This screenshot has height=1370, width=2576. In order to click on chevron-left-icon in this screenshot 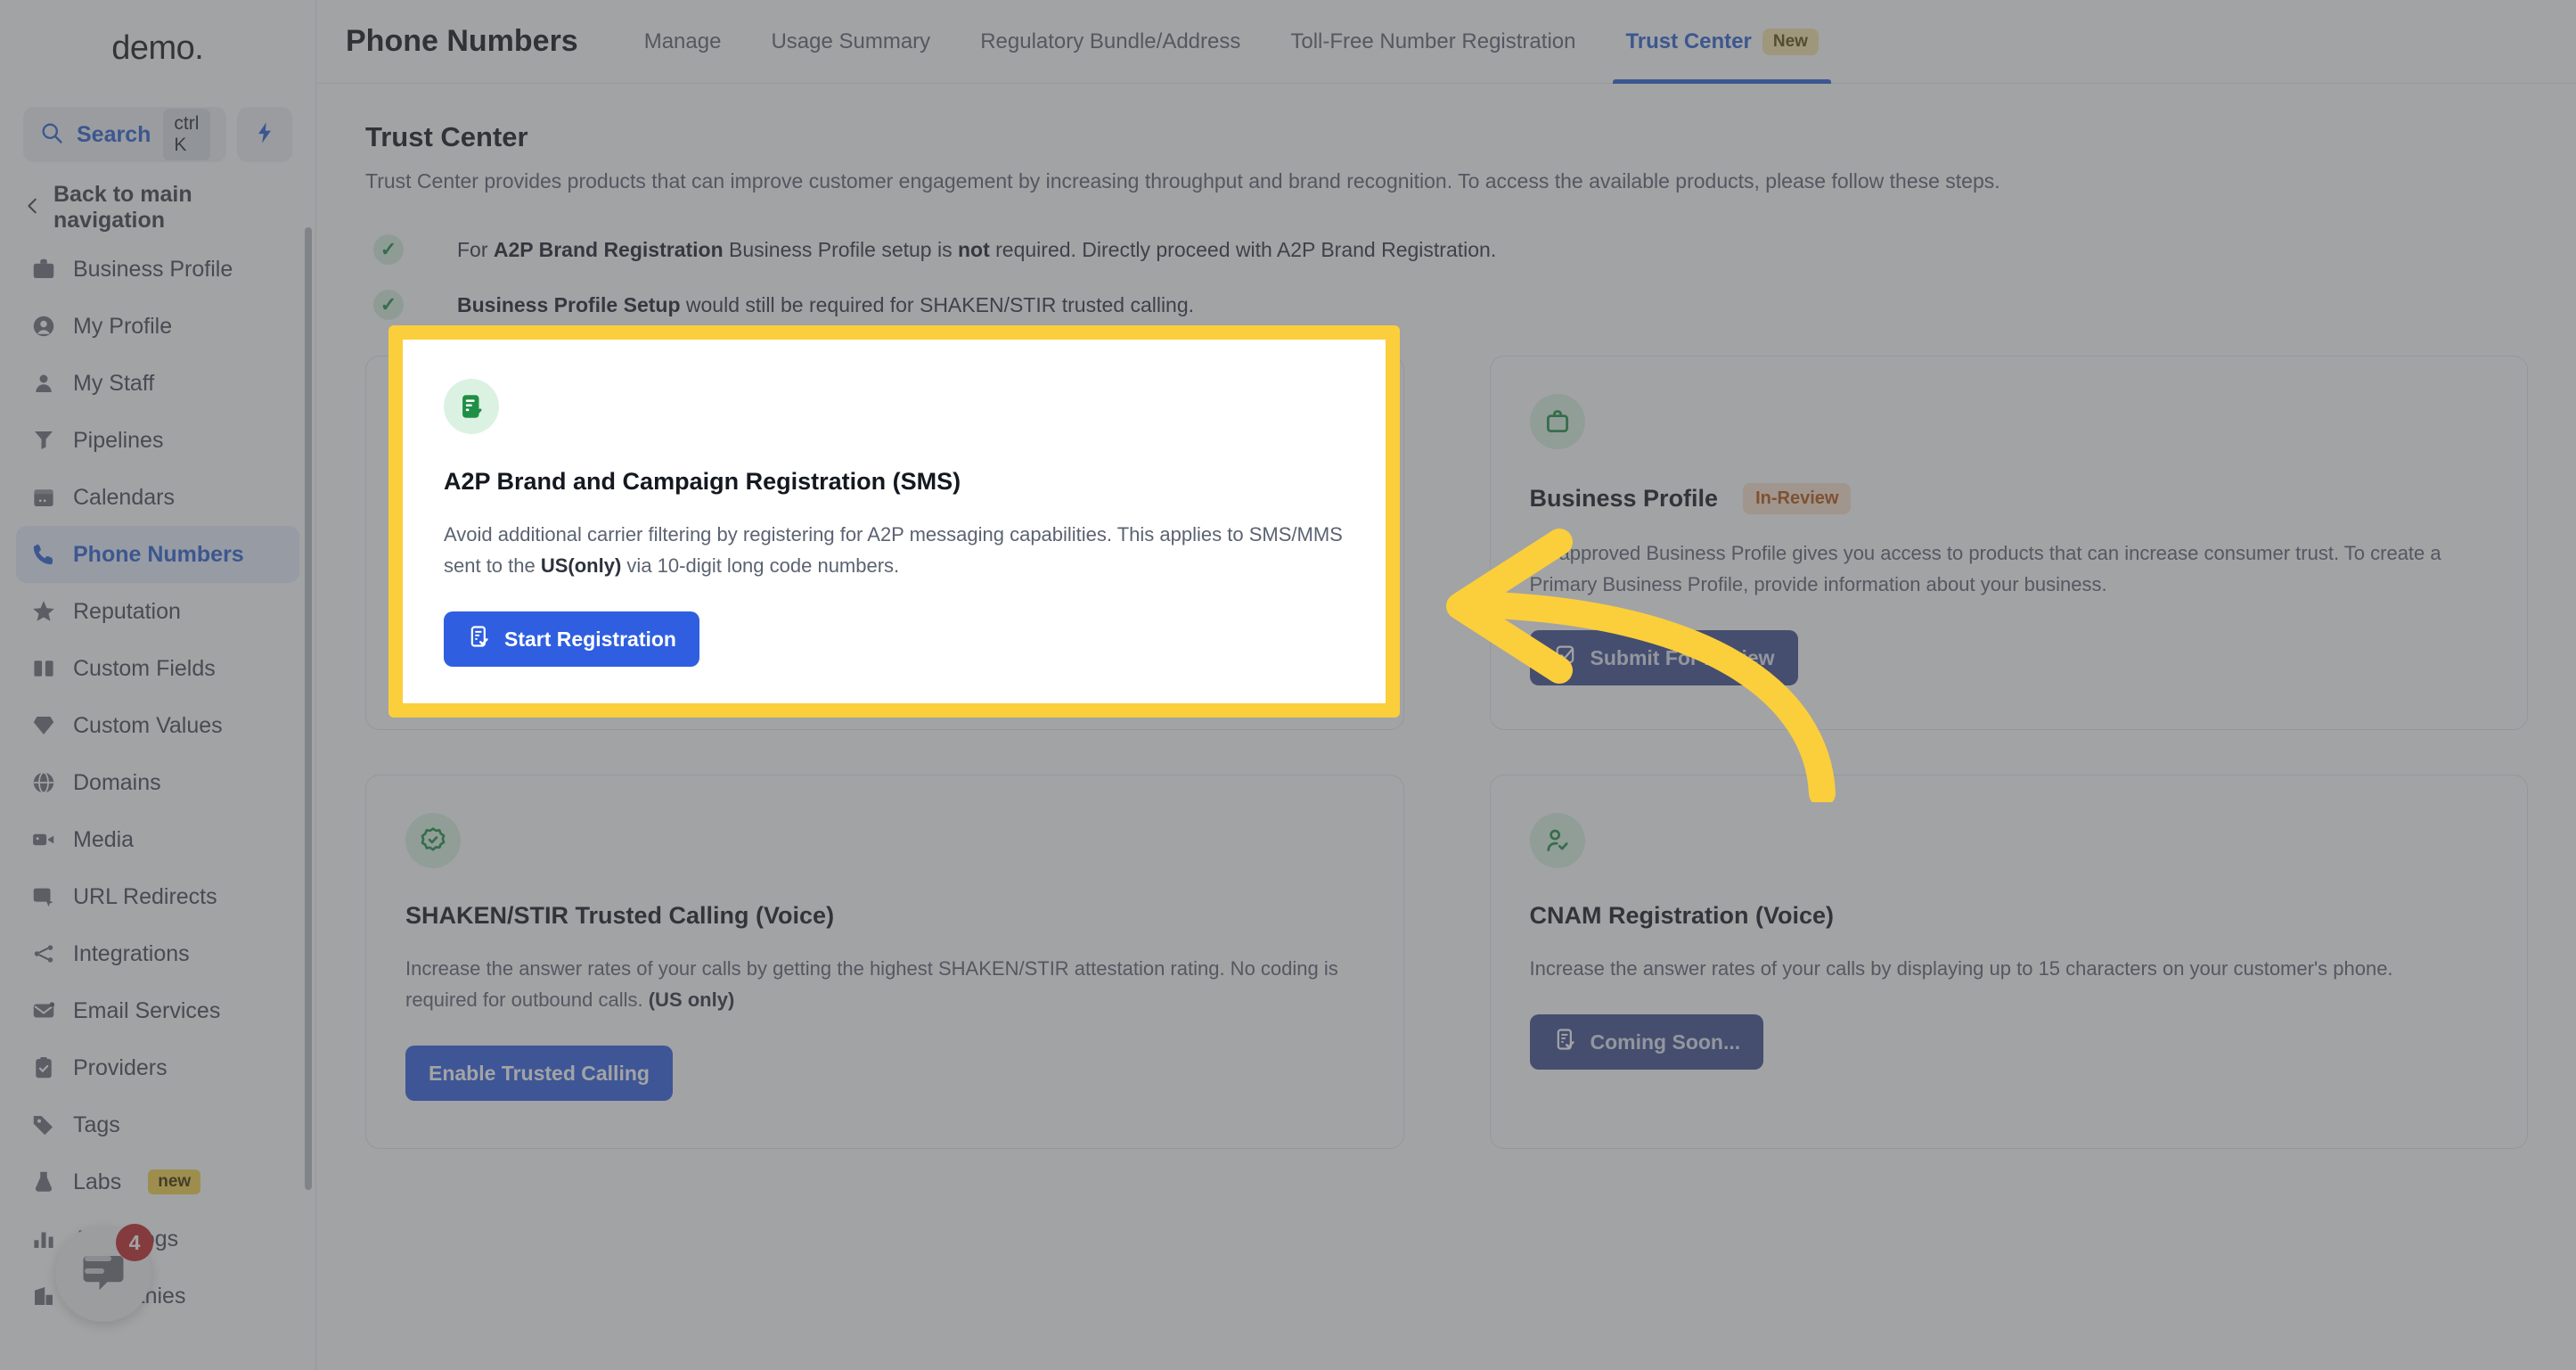, I will do `click(33, 208)`.